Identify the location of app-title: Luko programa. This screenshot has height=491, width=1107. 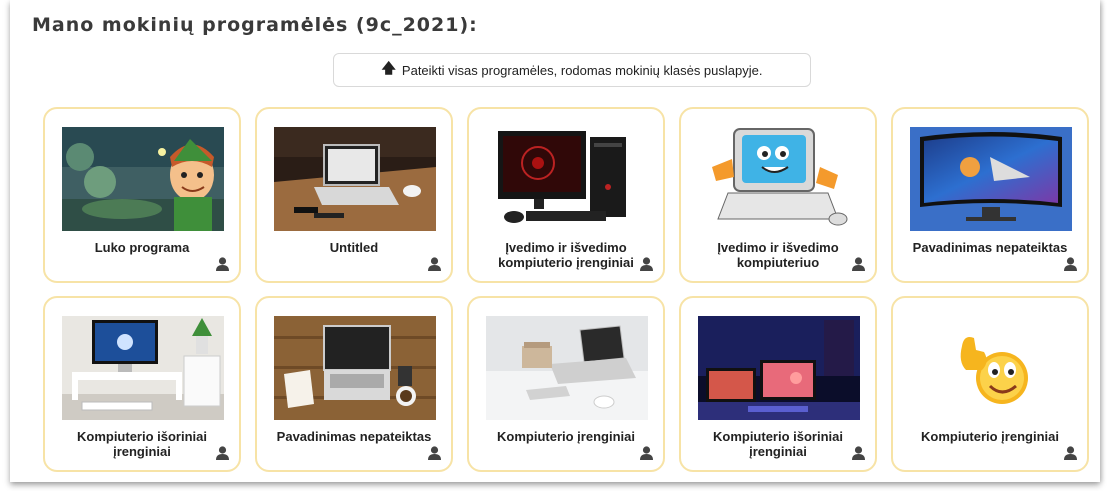
(142, 247).